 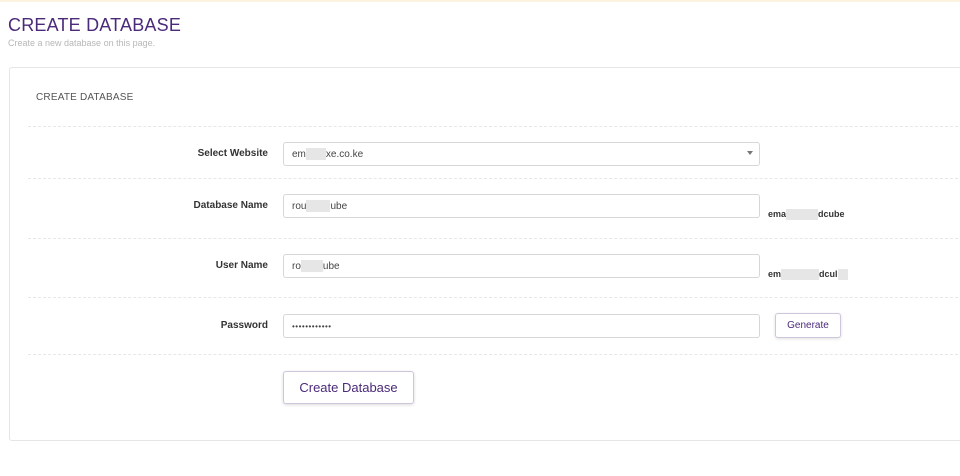 What do you see at coordinates (521, 326) in the screenshot?
I see `password-input: ••••••••••••` at bounding box center [521, 326].